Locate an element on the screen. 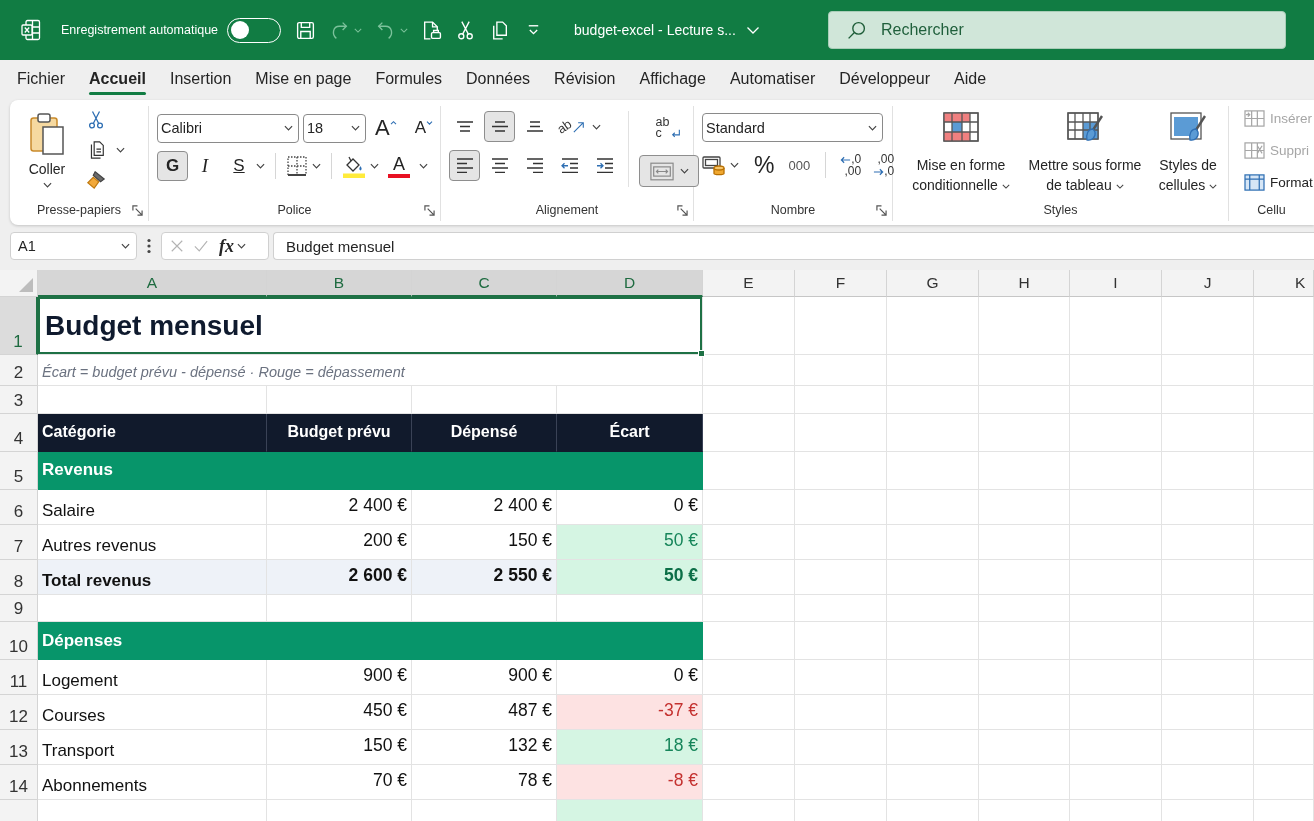 Image resolution: width=1314 pixels, height=821 pixels. italic-button: I is located at coordinates (205, 166).